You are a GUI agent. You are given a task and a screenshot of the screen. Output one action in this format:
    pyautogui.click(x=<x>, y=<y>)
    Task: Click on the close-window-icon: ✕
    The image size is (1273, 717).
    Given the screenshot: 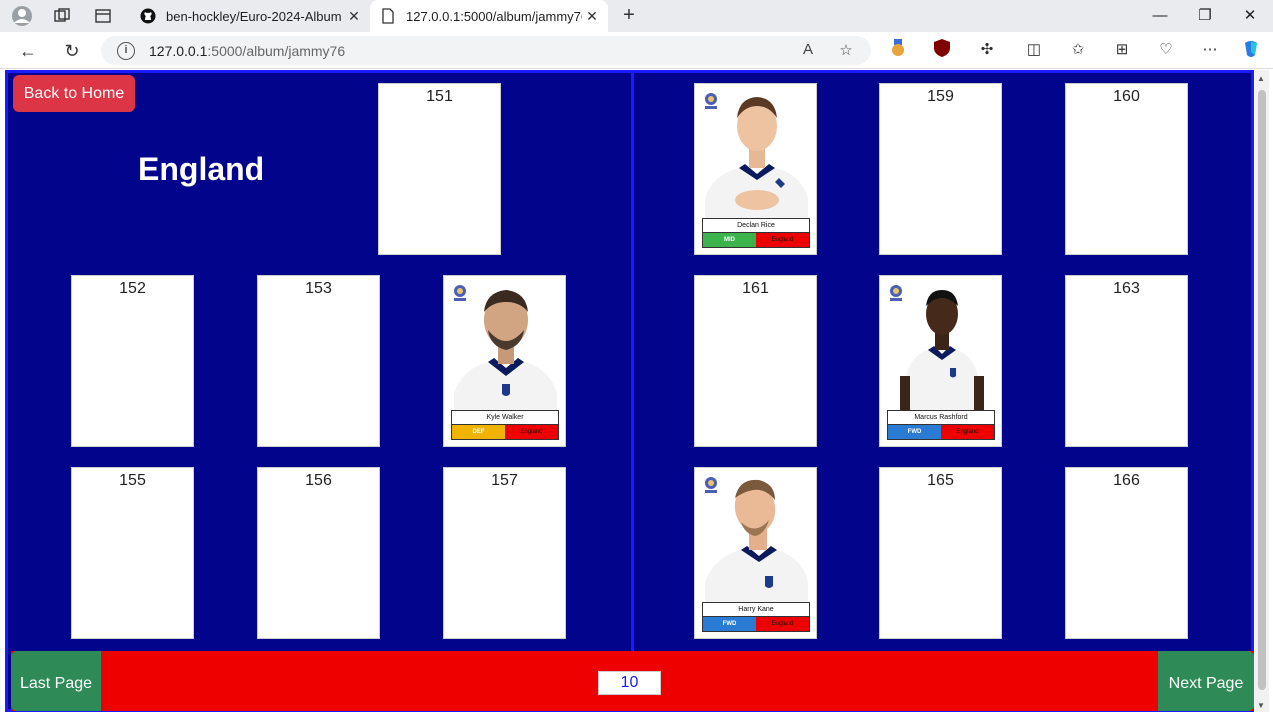 What is the action you would take?
    pyautogui.click(x=1250, y=16)
    